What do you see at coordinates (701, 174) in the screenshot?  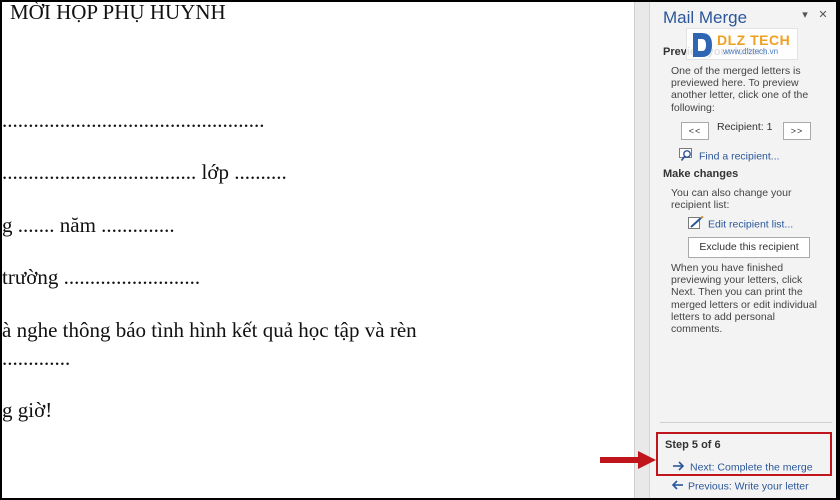 I see `make-changes-heading: Make changes` at bounding box center [701, 174].